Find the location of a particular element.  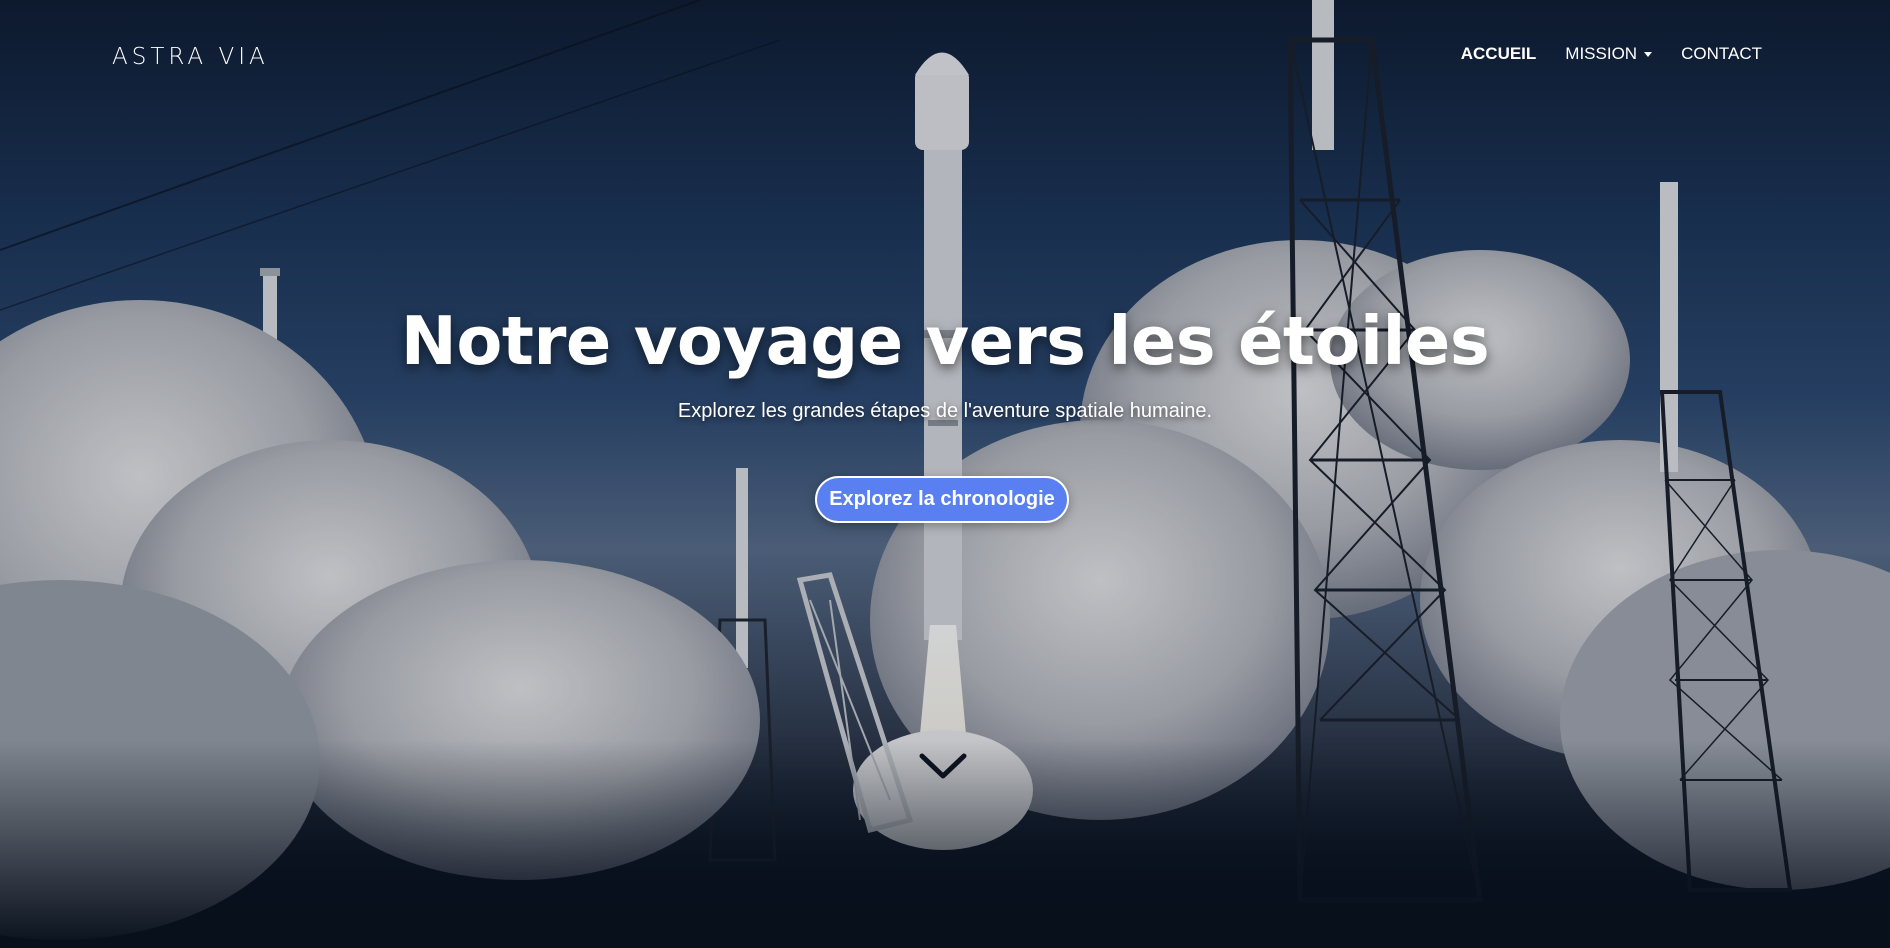

explore-timeline-button: Explorez la chronologie is located at coordinates (942, 499).